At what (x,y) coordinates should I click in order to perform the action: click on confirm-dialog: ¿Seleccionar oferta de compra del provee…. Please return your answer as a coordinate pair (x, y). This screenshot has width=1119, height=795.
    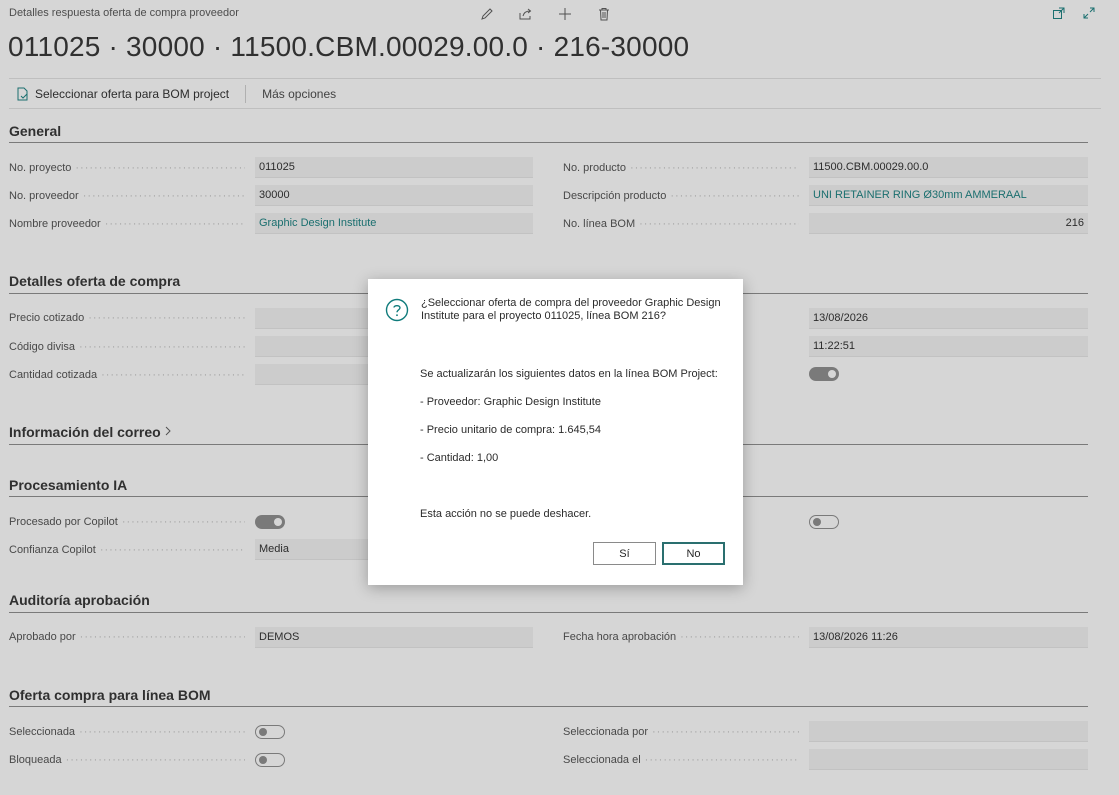
    Looking at the image, I should click on (555, 432).